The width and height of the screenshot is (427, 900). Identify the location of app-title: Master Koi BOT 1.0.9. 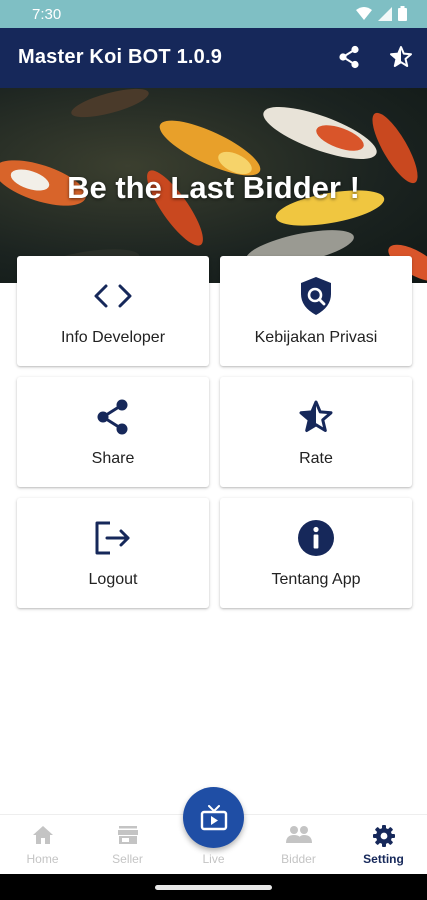
(120, 57).